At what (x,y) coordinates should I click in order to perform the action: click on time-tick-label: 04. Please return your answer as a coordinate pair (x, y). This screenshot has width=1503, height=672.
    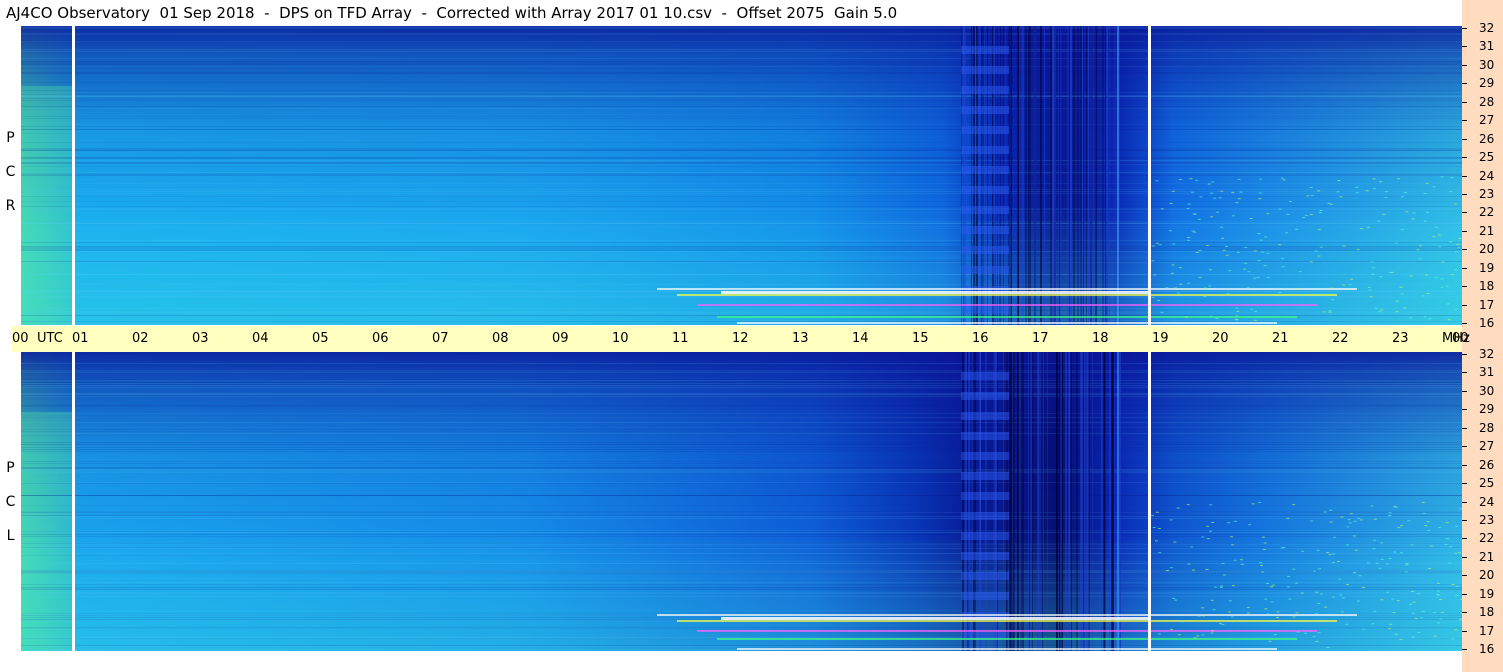
    Looking at the image, I should click on (260, 338).